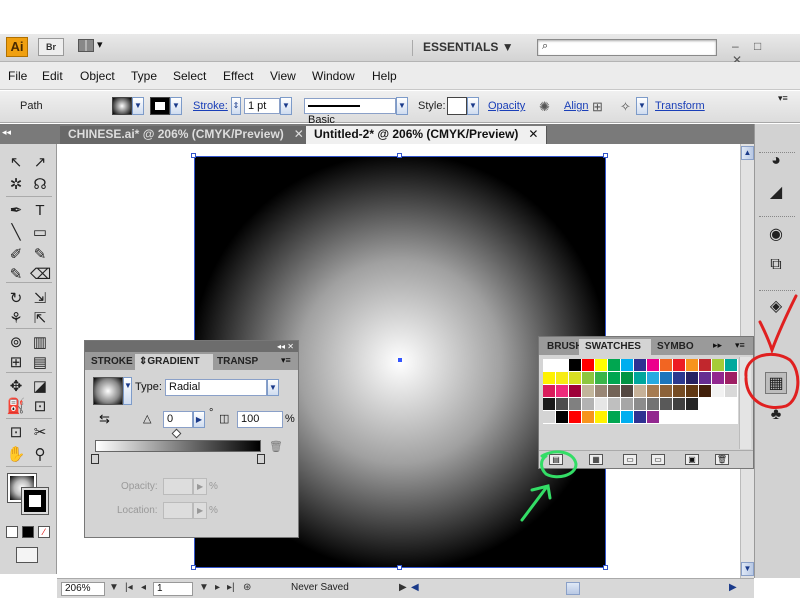  Describe the element at coordinates (97, 76) in the screenshot. I see `menu-object: Object` at that location.